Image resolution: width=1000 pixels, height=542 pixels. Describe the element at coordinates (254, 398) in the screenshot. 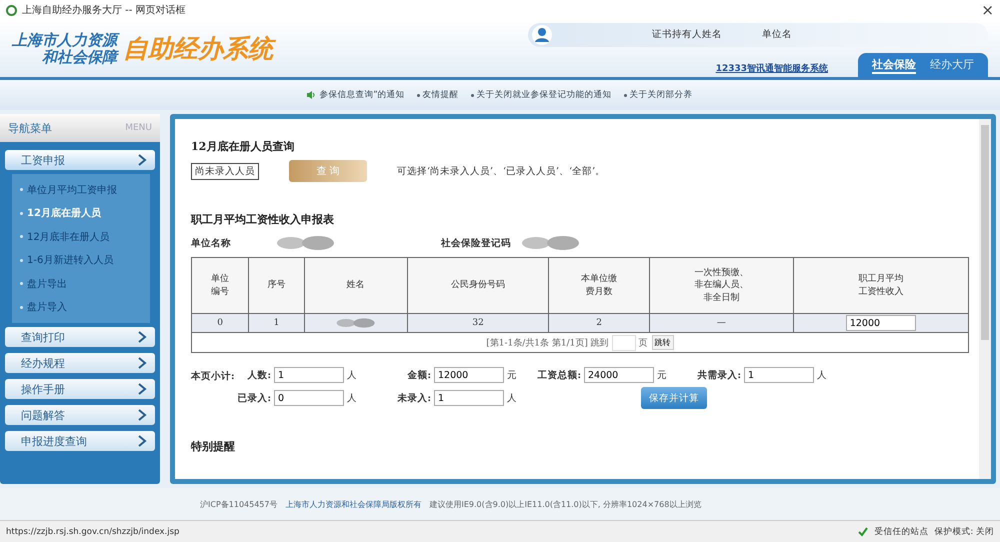

I see `field-label: 已录入:` at that location.